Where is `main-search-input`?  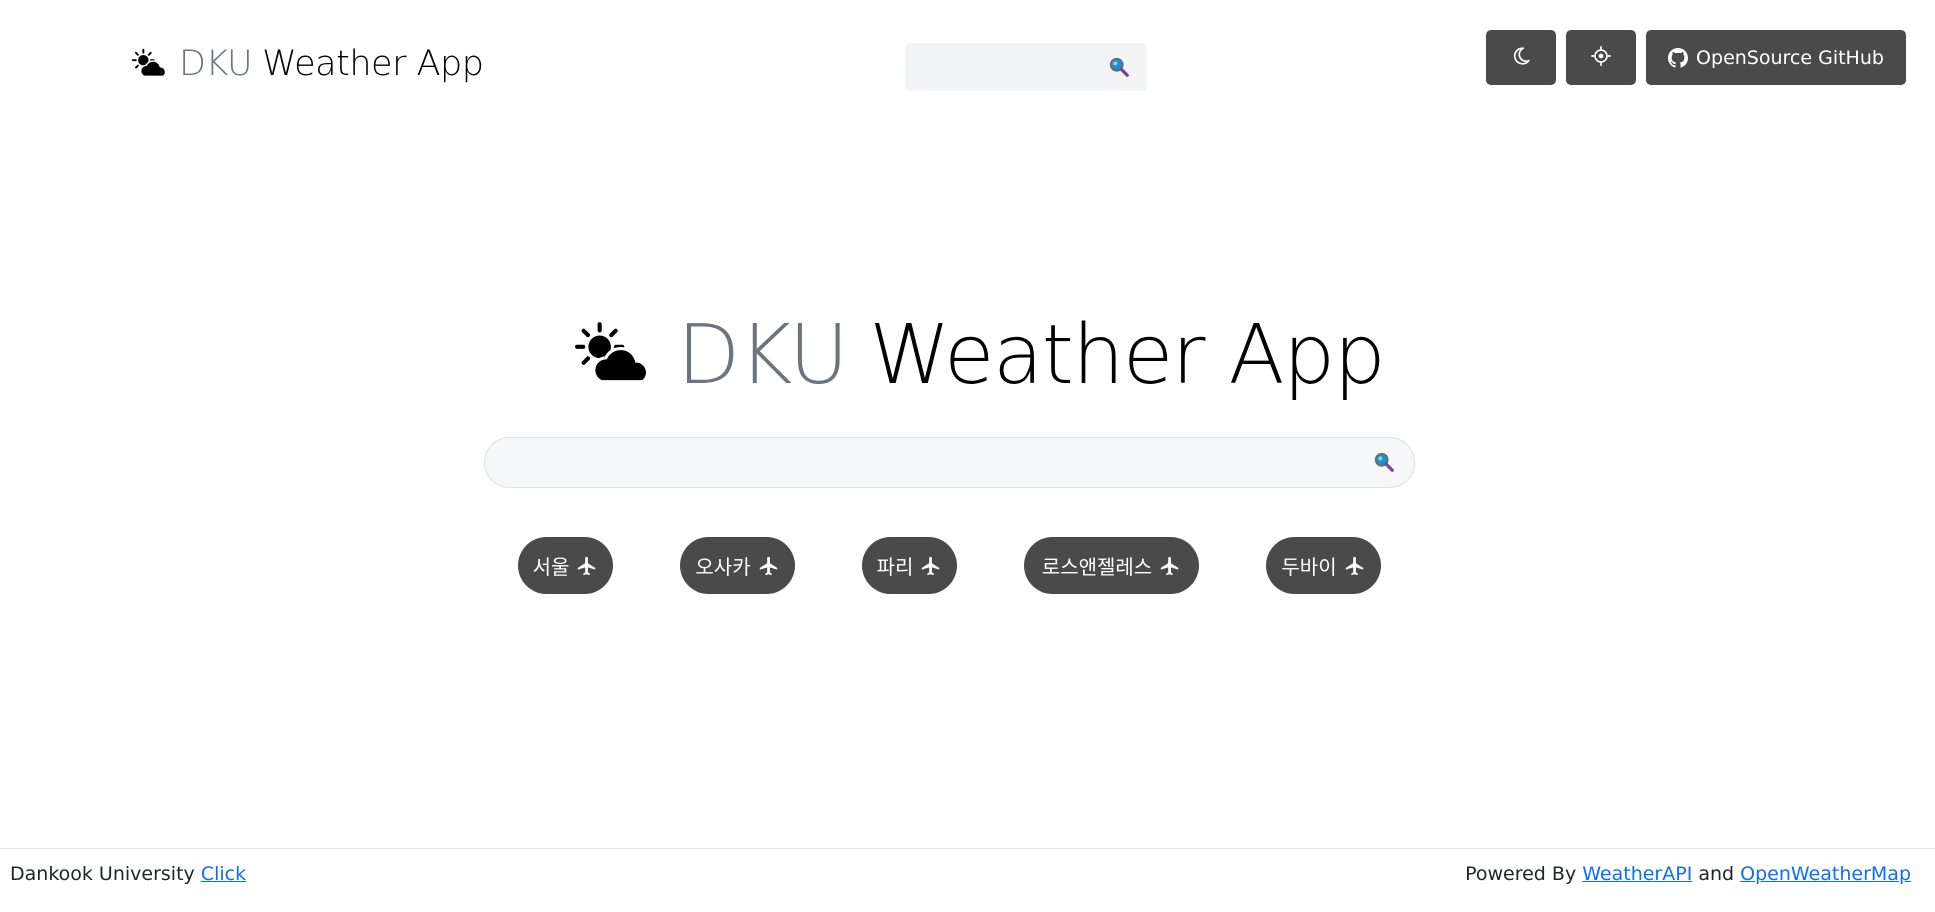 main-search-input is located at coordinates (929, 463).